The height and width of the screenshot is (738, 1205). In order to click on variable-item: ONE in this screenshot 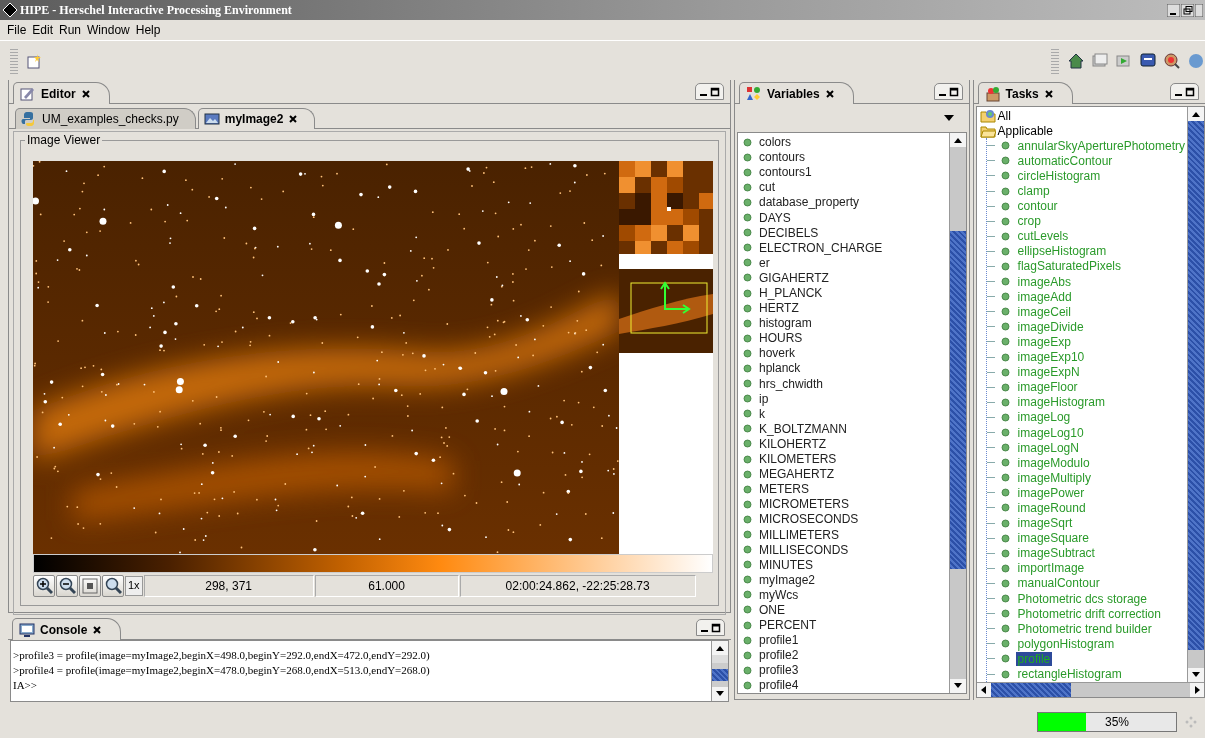, I will do `click(843, 610)`.